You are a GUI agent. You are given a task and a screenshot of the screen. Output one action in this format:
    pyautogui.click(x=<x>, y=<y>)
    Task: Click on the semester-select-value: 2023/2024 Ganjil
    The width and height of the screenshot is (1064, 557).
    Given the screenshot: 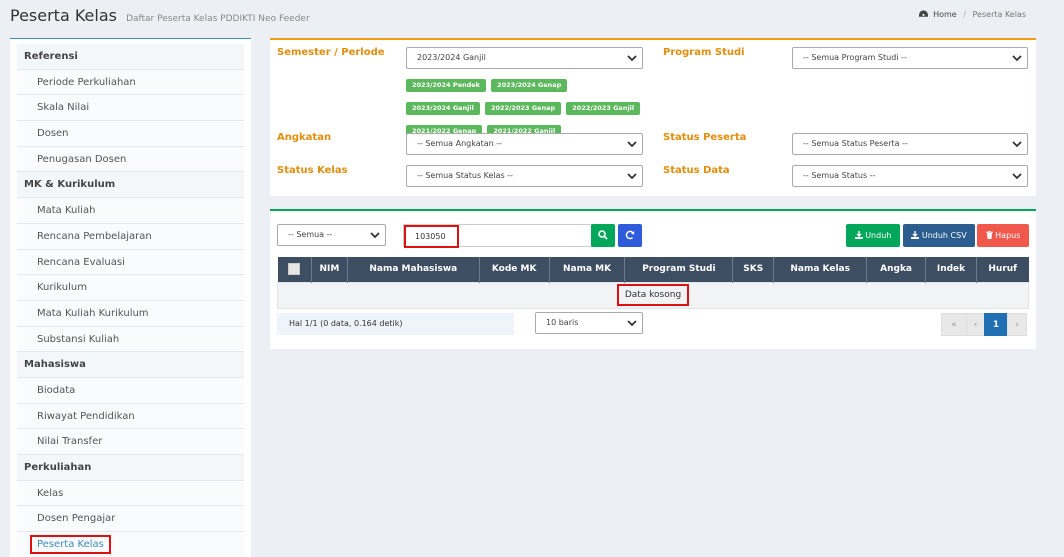 What is the action you would take?
    pyautogui.click(x=451, y=57)
    